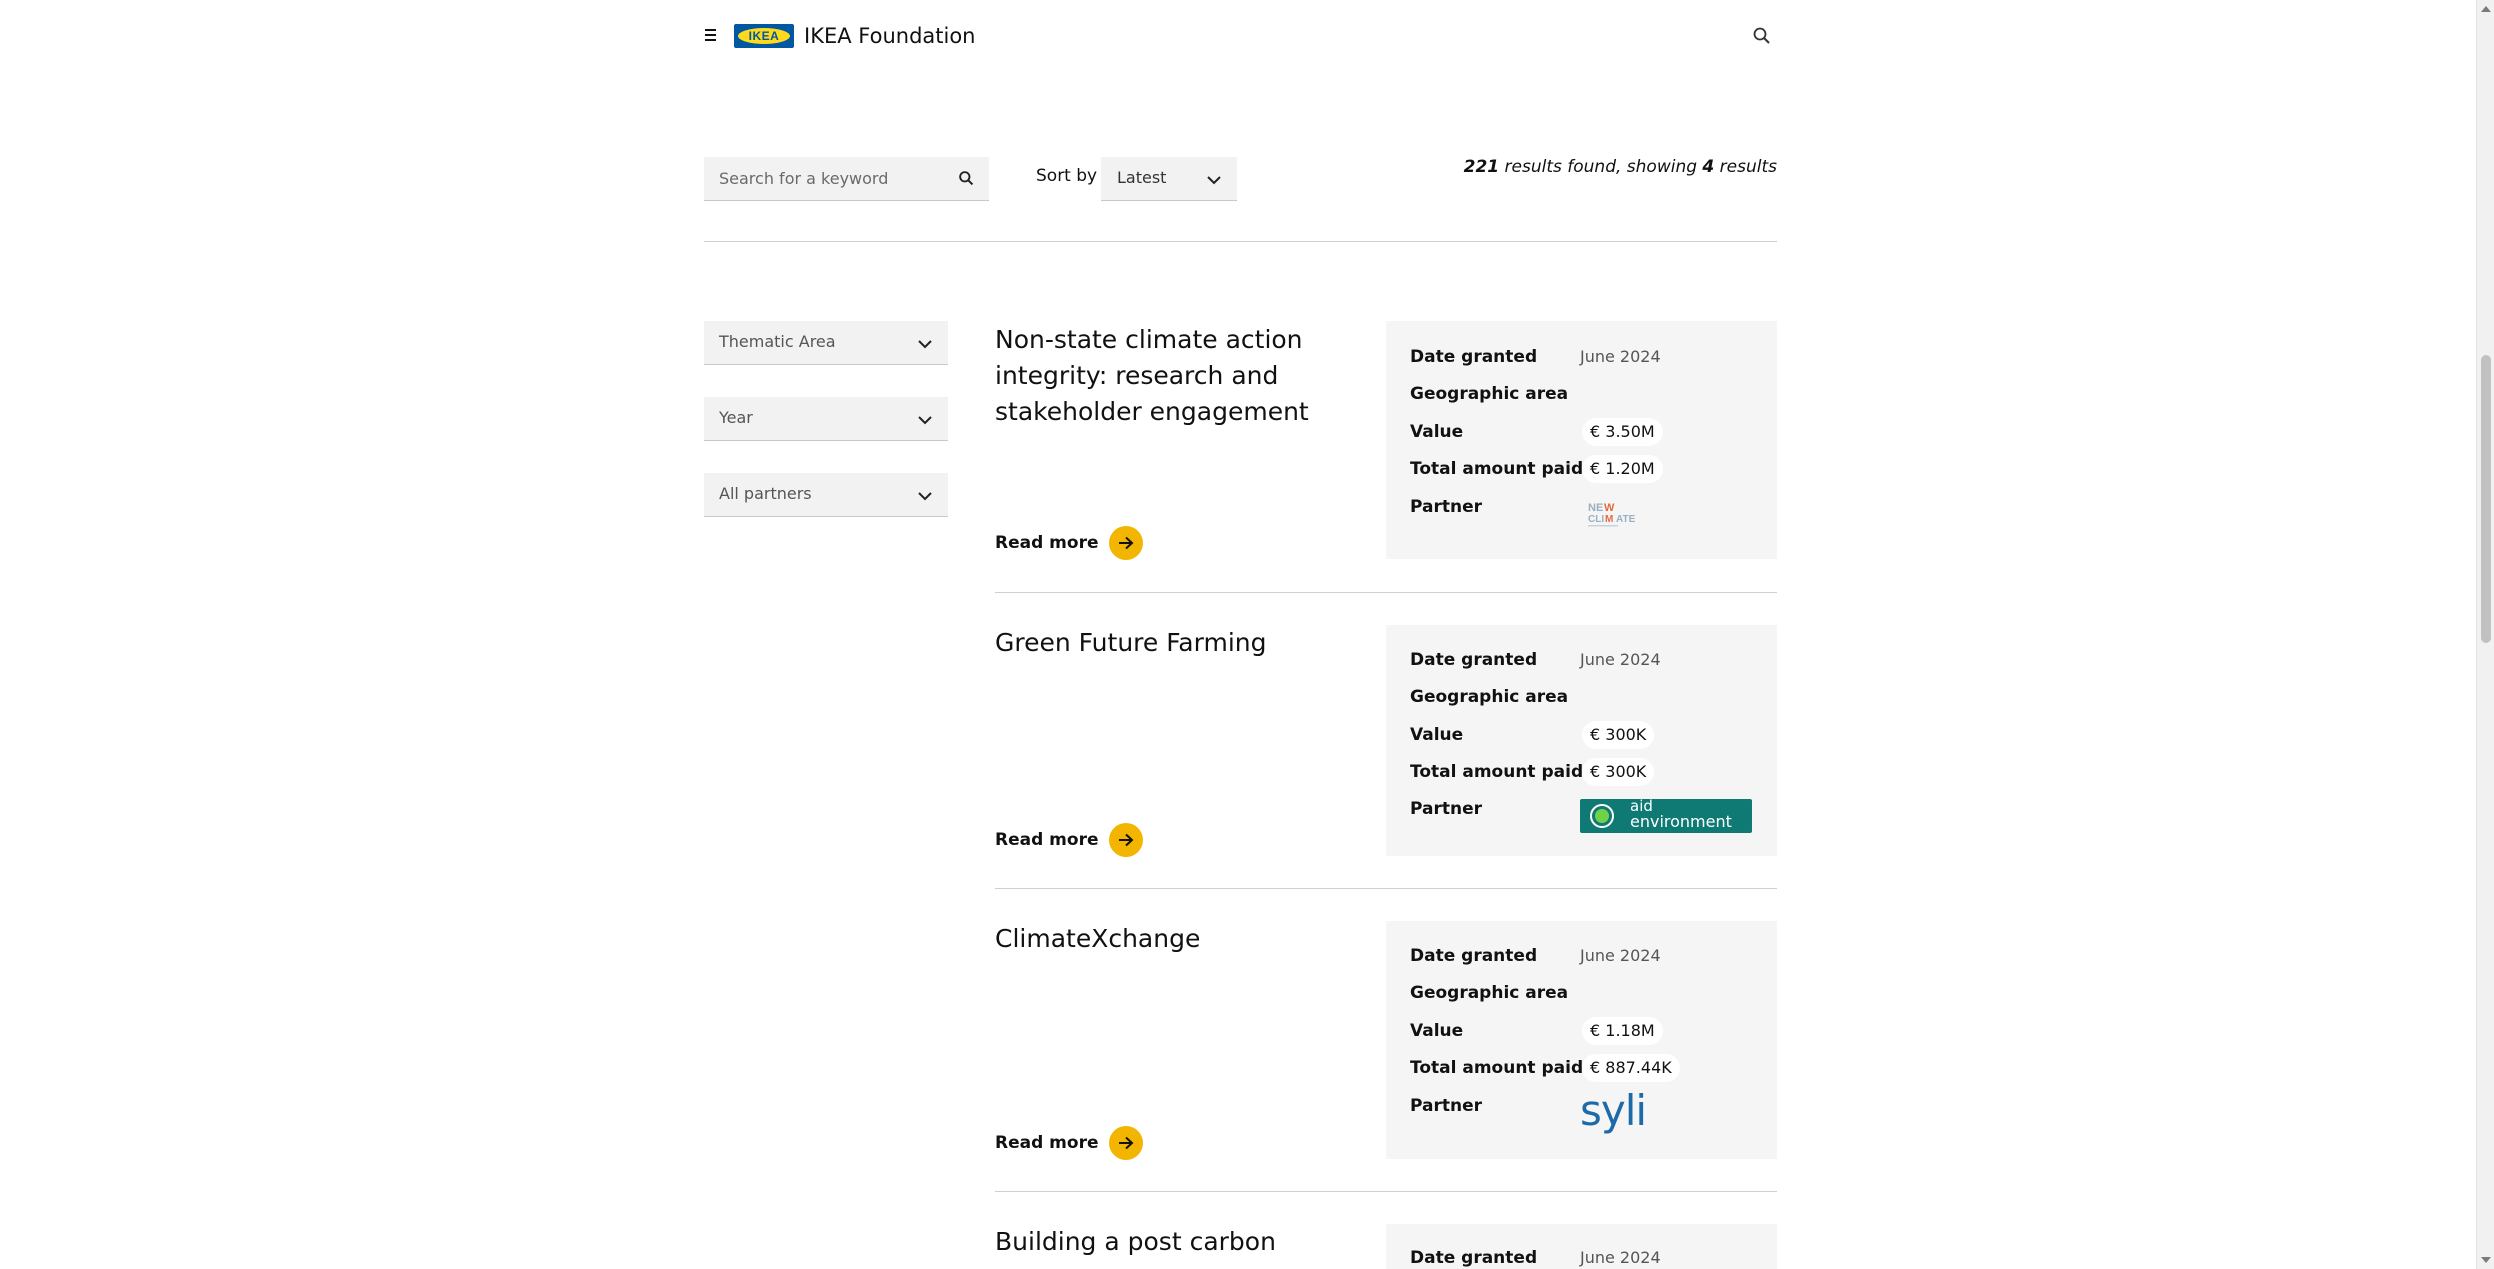  I want to click on aid-environment-logo: aid environment, so click(1666, 816).